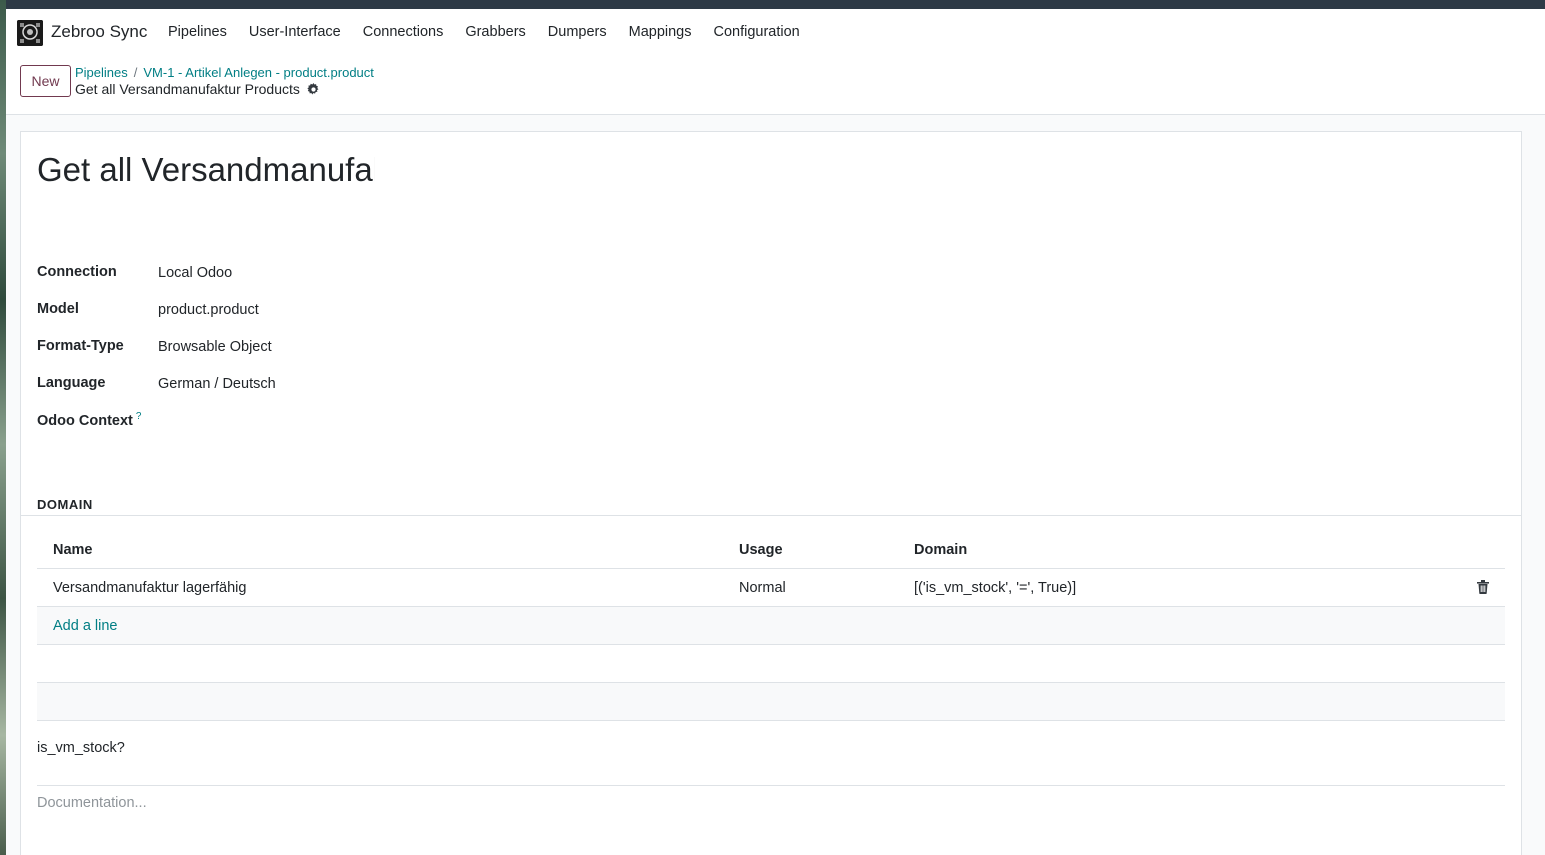 This screenshot has width=1545, height=855. I want to click on window-top-strip, so click(772, 4).